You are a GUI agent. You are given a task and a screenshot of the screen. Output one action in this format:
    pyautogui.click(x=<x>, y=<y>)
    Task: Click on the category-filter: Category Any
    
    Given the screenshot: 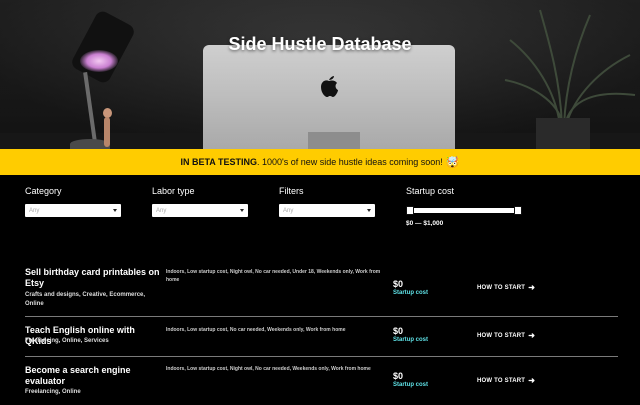 What is the action you would take?
    pyautogui.click(x=73, y=201)
    